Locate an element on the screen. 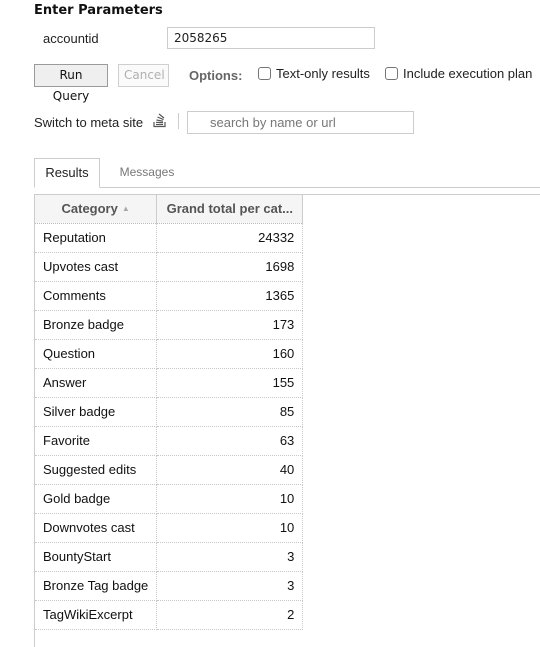 This screenshot has width=540, height=647. table-row: Question 160 is located at coordinates (169, 354).